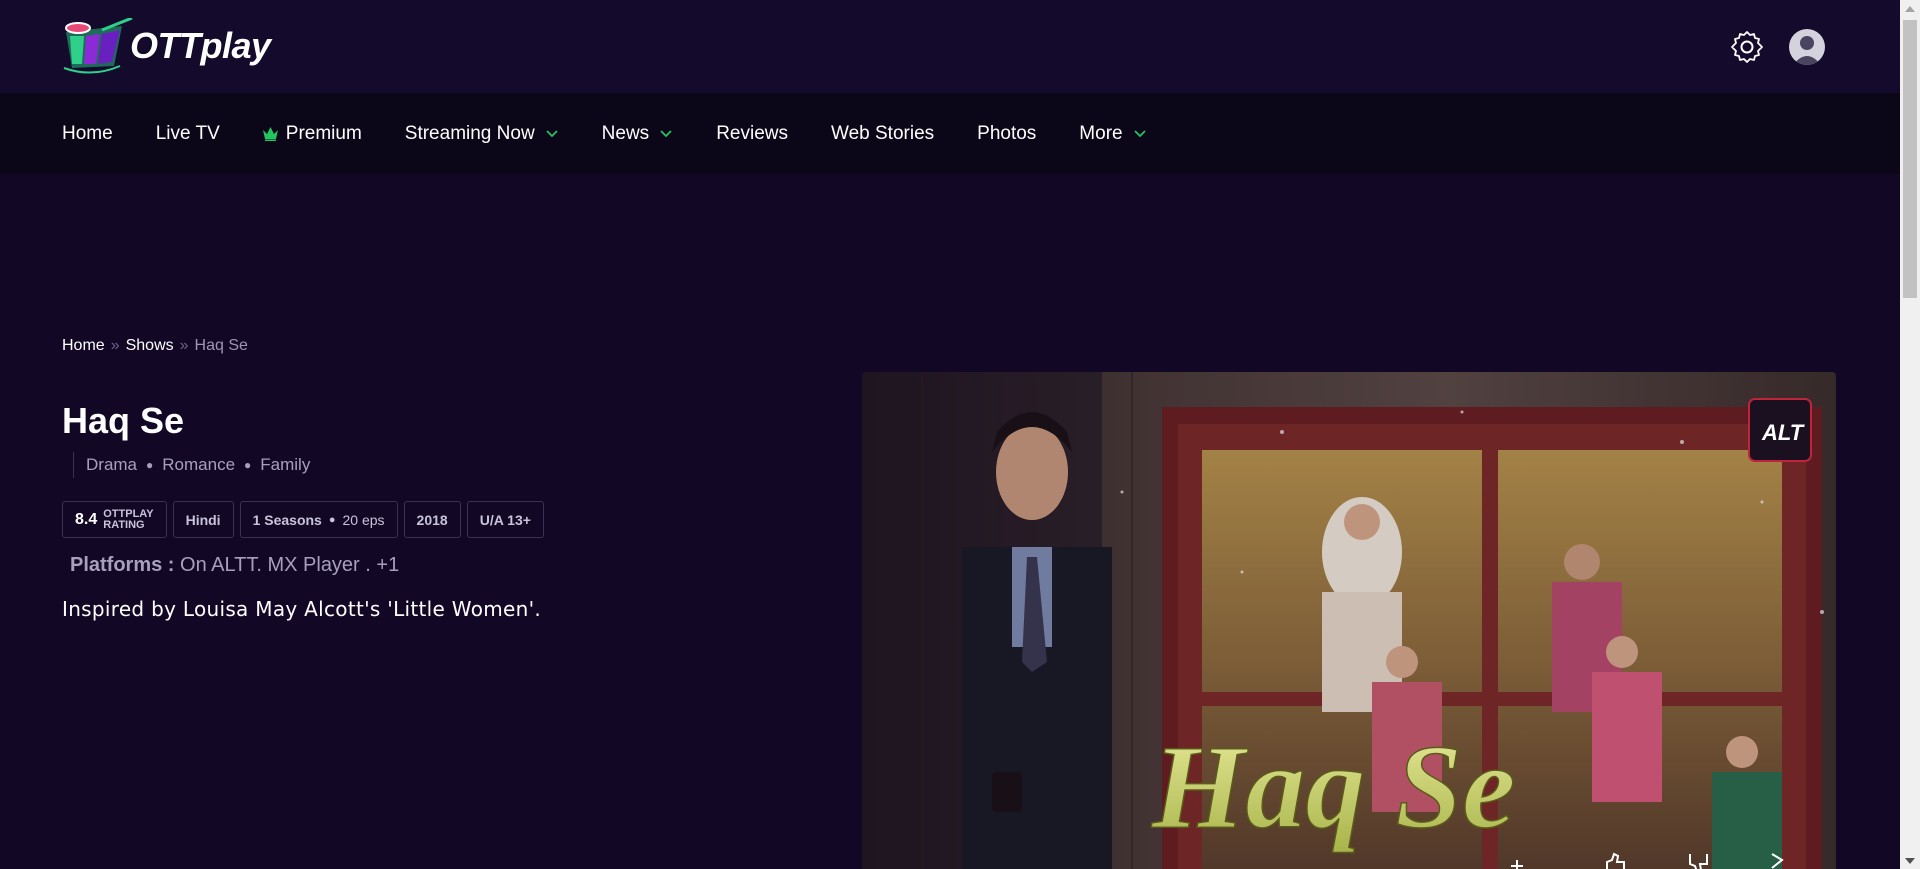  I want to click on nav-live-tv: Live TV, so click(188, 134).